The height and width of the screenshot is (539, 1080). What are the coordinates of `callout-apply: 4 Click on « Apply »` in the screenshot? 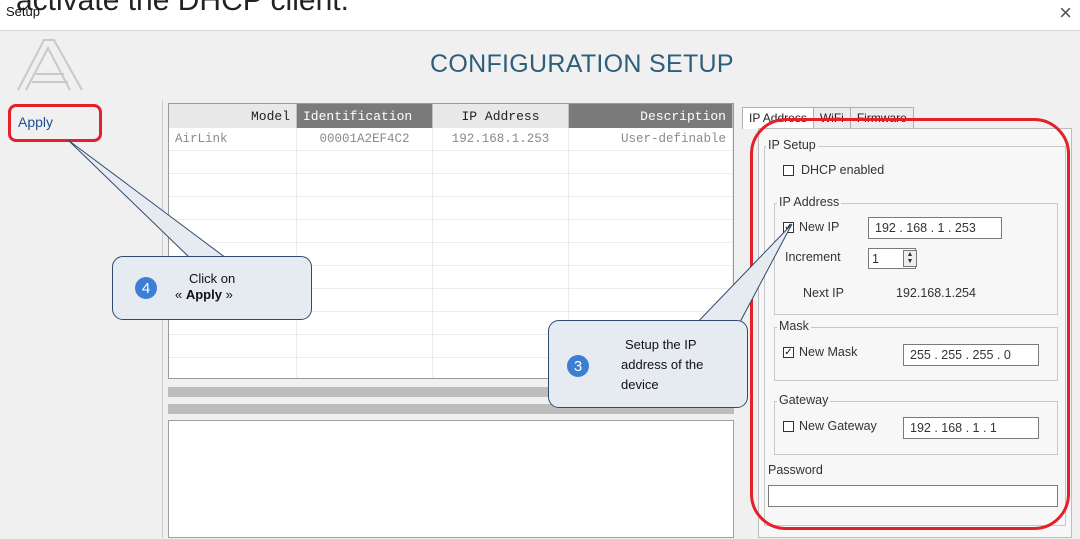 It's located at (212, 288).